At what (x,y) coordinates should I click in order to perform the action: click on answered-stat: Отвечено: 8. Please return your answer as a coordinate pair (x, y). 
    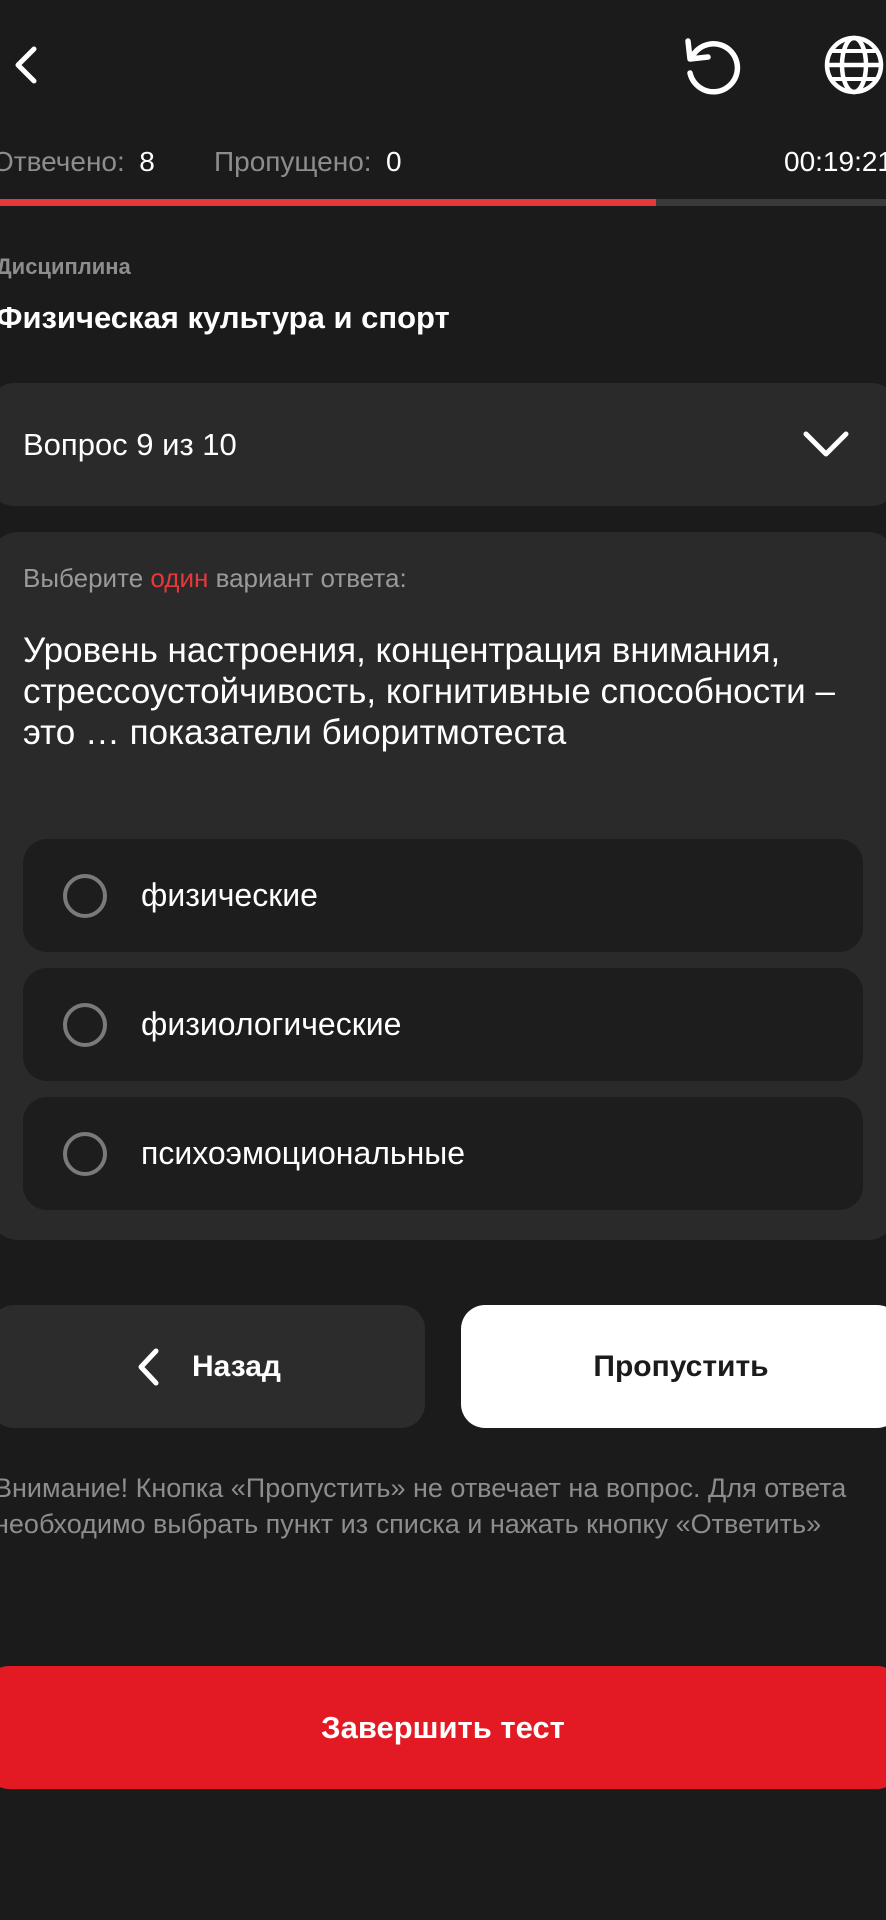
    Looking at the image, I should click on (77, 162).